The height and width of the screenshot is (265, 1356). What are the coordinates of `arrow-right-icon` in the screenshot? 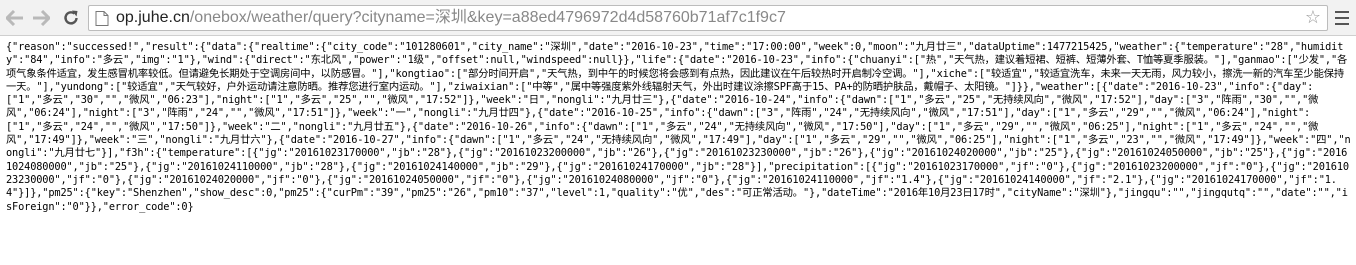 It's located at (41, 18).